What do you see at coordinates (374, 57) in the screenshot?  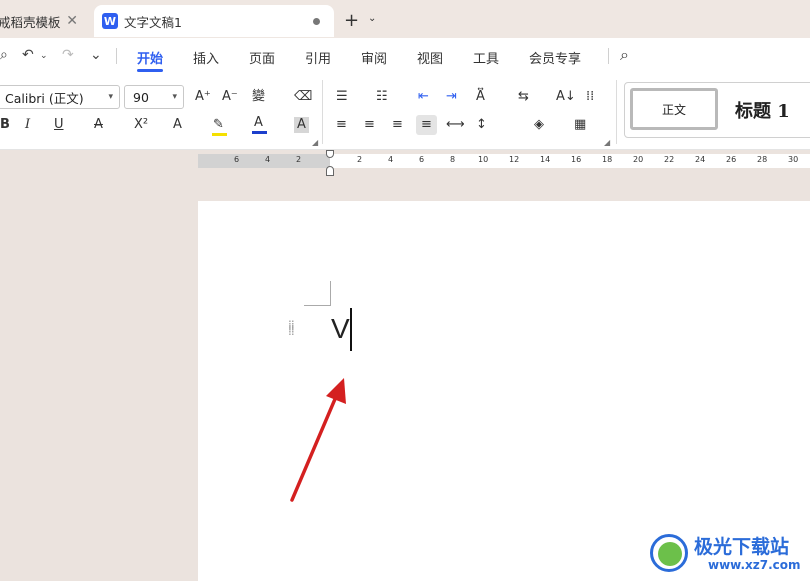 I see `menu-review: 审阅` at bounding box center [374, 57].